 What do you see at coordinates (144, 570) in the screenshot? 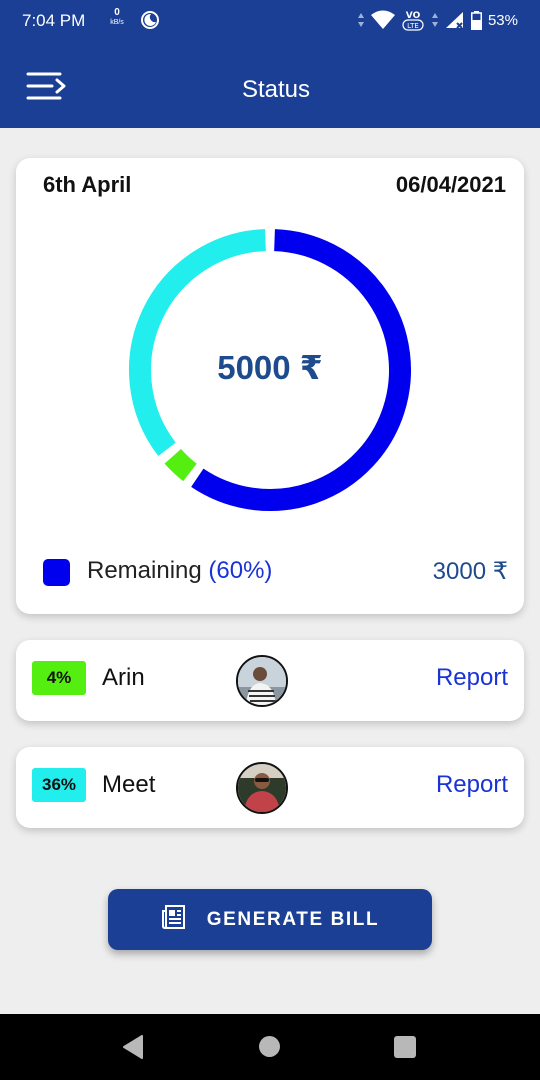
I see `legend-name: Remaining` at bounding box center [144, 570].